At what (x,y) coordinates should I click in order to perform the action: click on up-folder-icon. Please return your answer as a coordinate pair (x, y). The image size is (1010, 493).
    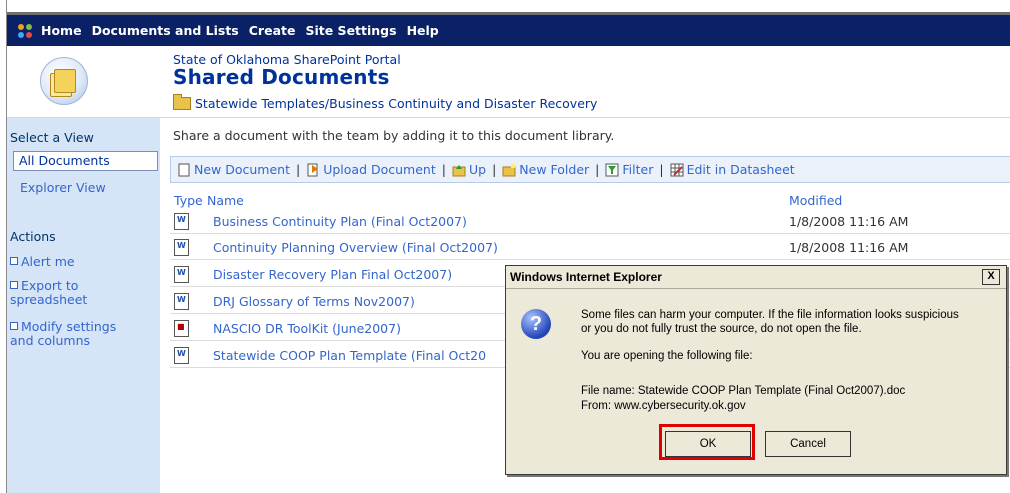
    Looking at the image, I should click on (459, 170).